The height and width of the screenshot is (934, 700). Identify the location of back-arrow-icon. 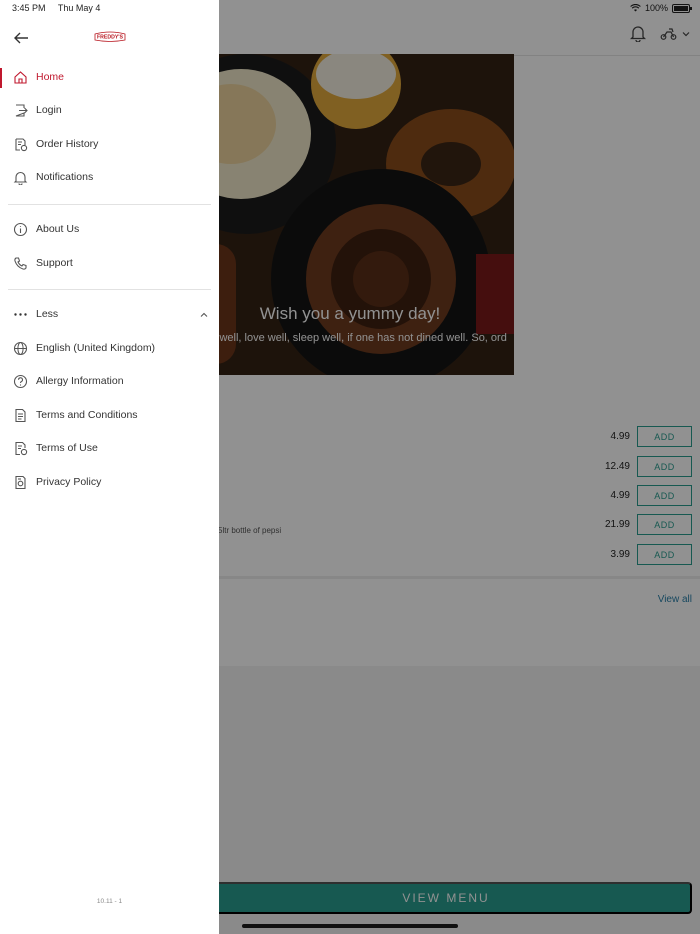
(21, 38).